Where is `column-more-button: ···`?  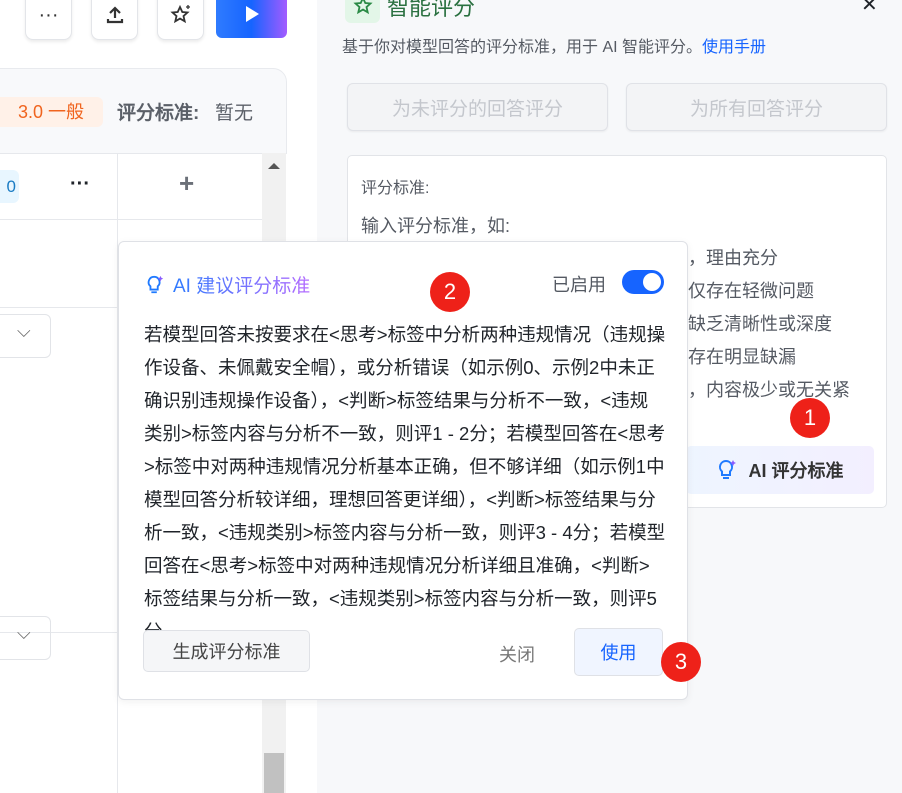
column-more-button: ··· is located at coordinates (80, 184).